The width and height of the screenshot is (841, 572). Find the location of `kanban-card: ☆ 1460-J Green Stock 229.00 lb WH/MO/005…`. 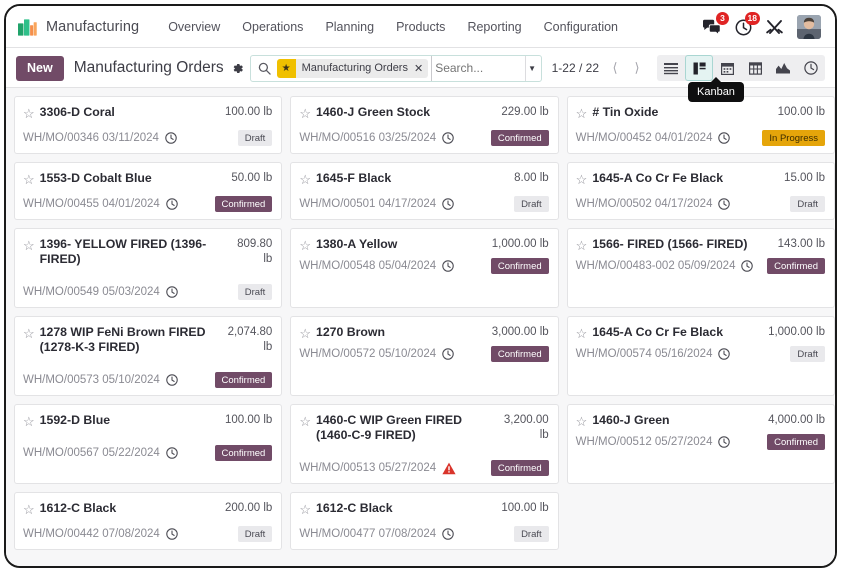

kanban-card: ☆ 1460-J Green Stock 229.00 lb WH/MO/005… is located at coordinates (424, 125).